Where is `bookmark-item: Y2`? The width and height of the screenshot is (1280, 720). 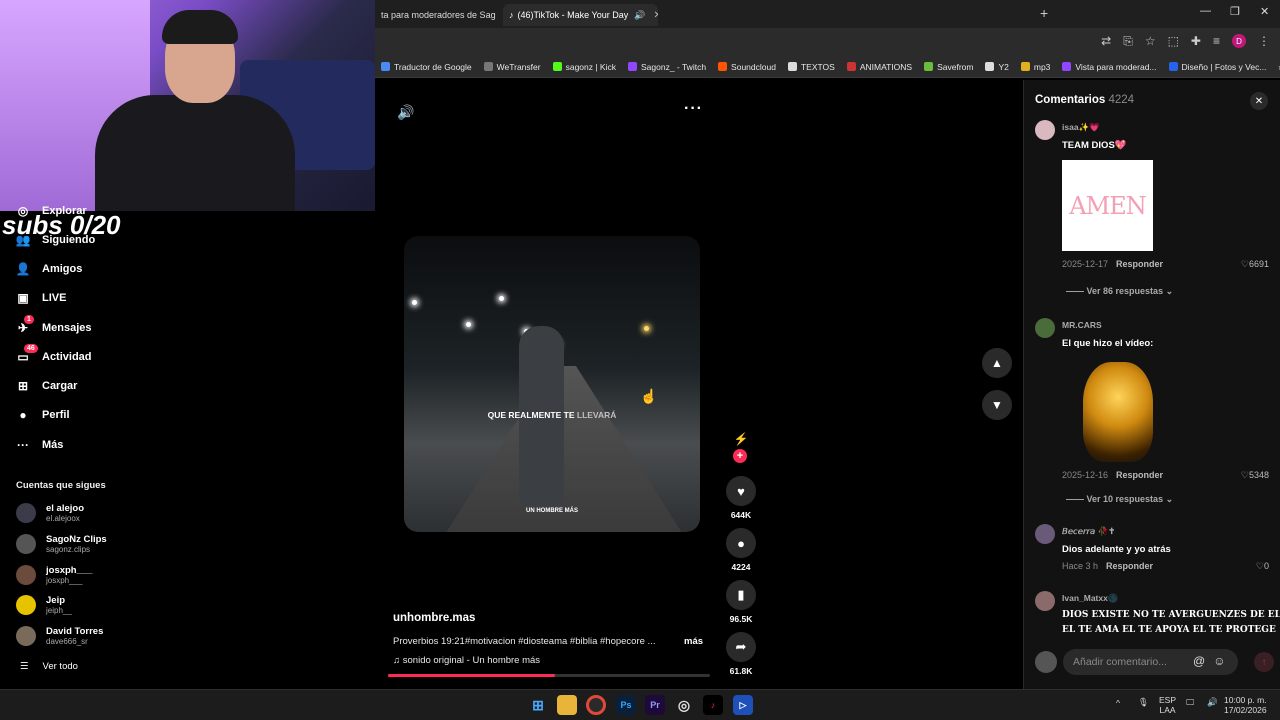
bookmark-item: Y2 is located at coordinates (997, 67).